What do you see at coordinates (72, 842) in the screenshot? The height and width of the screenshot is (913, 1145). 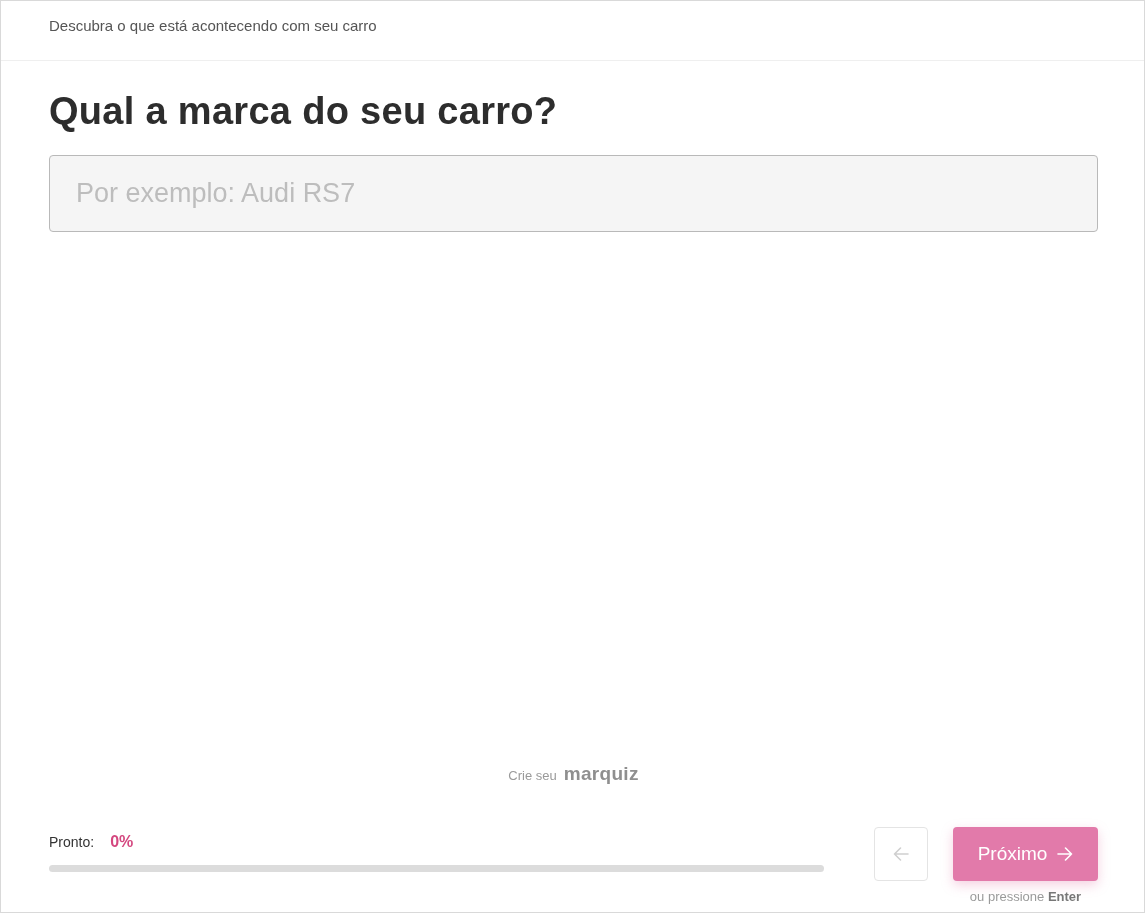 I see `progress-label: Pronto:` at bounding box center [72, 842].